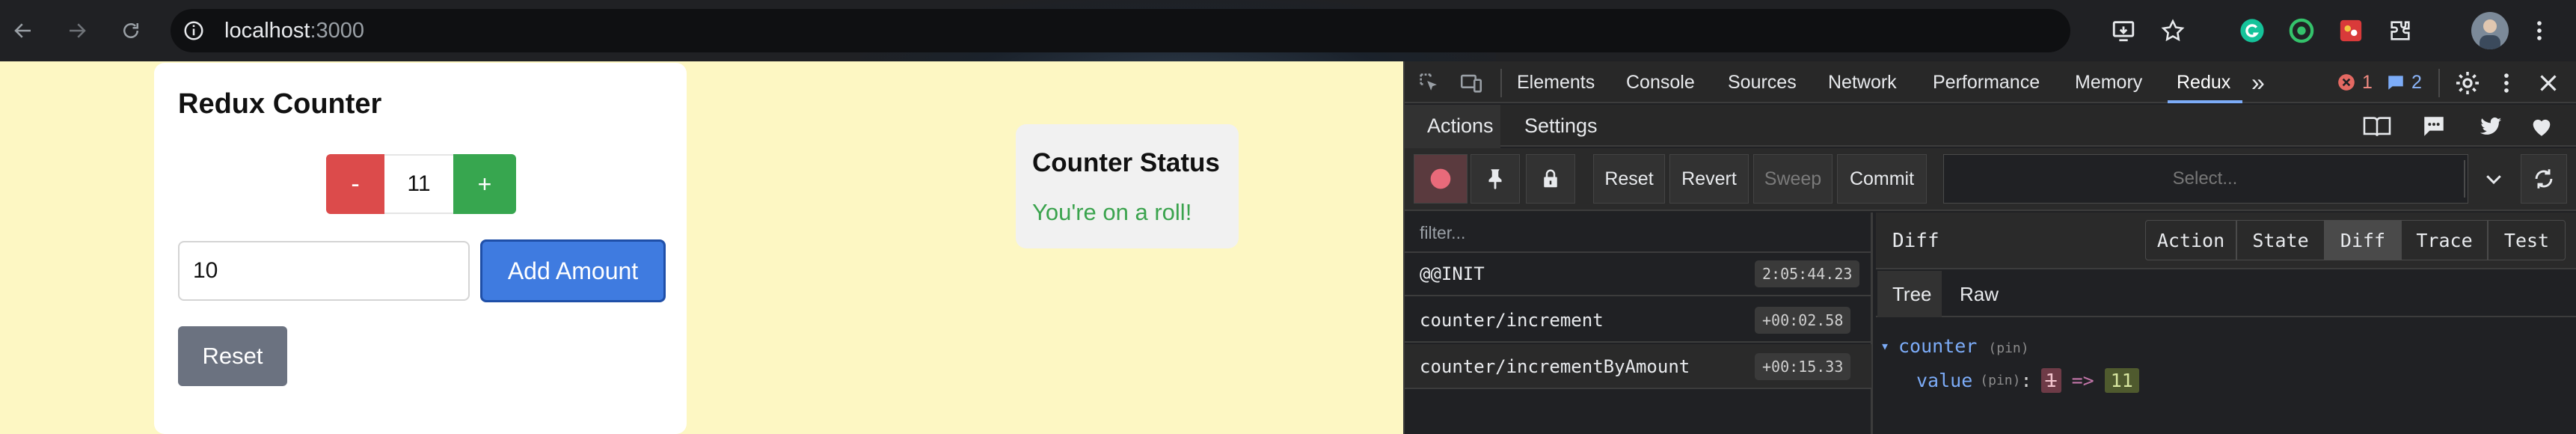 The width and height of the screenshot is (2576, 434). What do you see at coordinates (1803, 321) in the screenshot?
I see `action-time: +00:02.58` at bounding box center [1803, 321].